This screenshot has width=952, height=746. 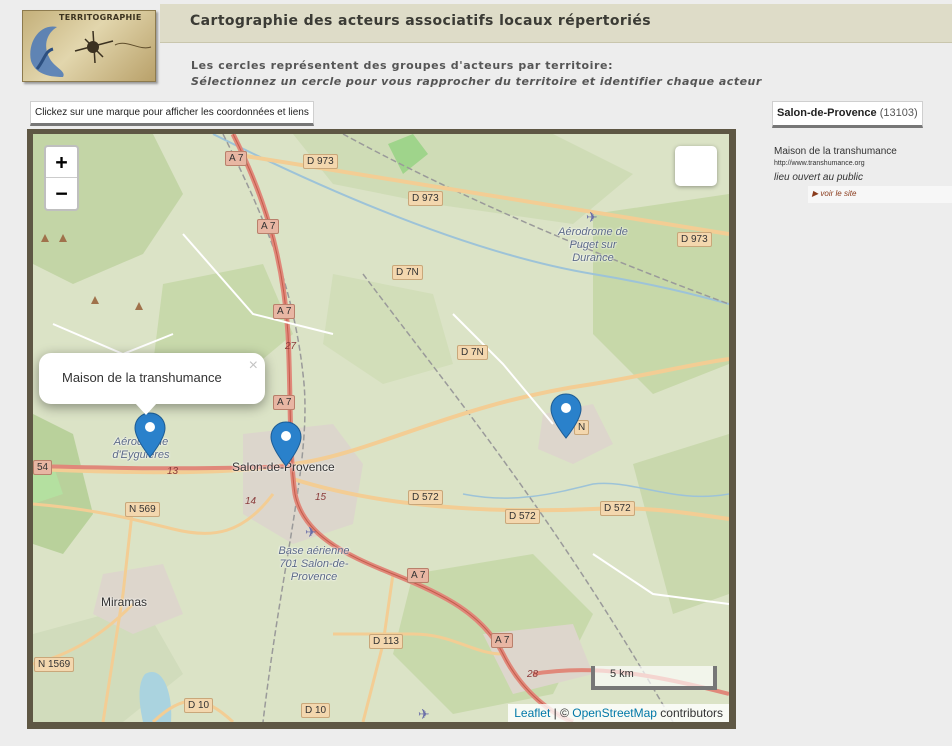 I want to click on scale-label: 5 km, so click(x=622, y=674).